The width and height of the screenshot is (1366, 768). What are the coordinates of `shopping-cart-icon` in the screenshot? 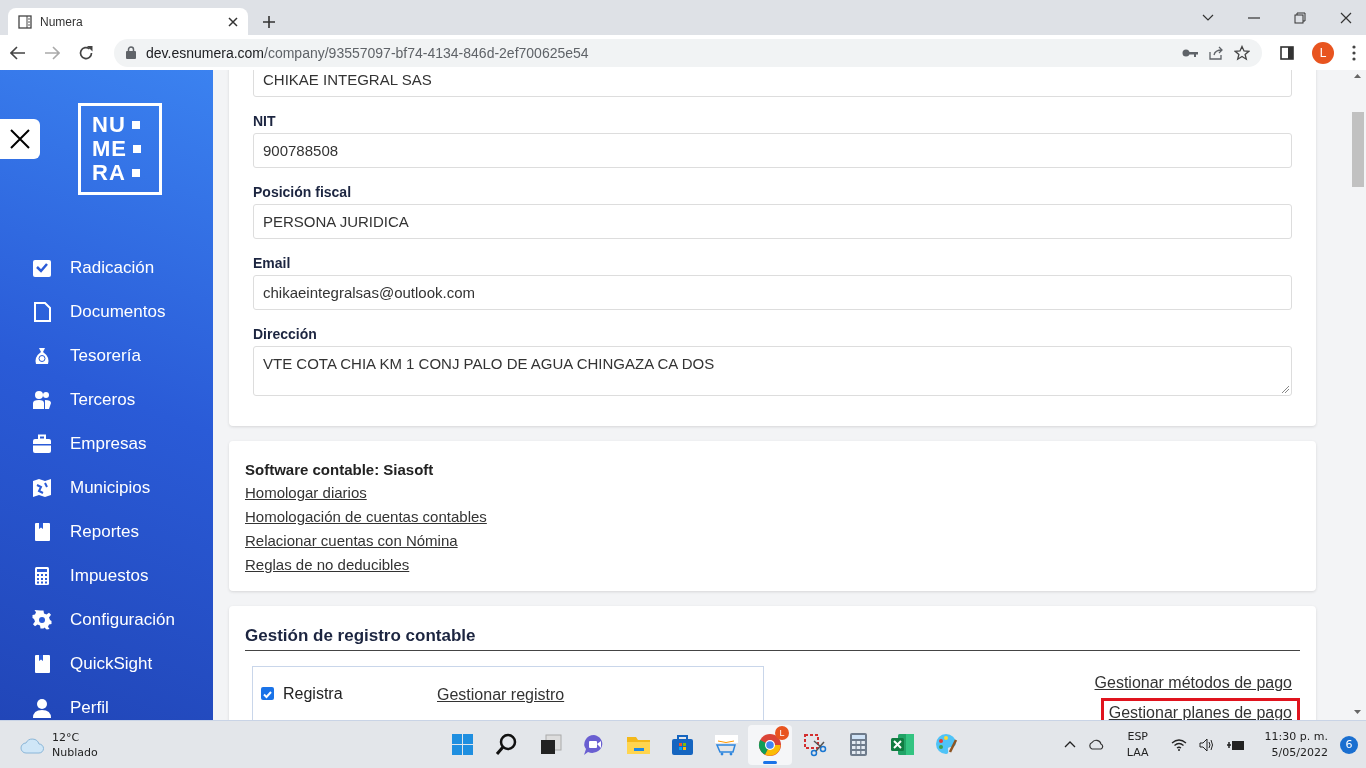 It's located at (726, 744).